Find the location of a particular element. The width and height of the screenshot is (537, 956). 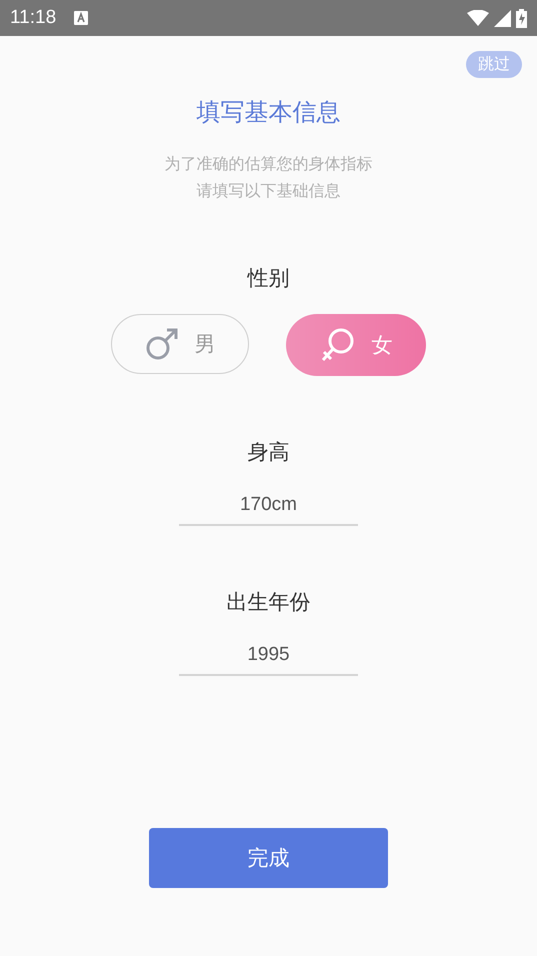

subtitle-line: 请填写以下基础信息 is located at coordinates (268, 191).